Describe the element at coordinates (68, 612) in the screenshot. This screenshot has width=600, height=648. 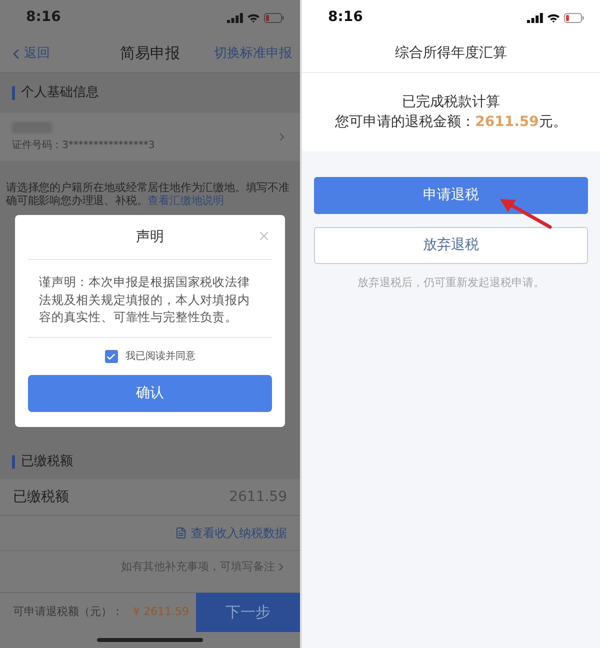
I see `refund-label: 可申请退税额（元）：` at that location.